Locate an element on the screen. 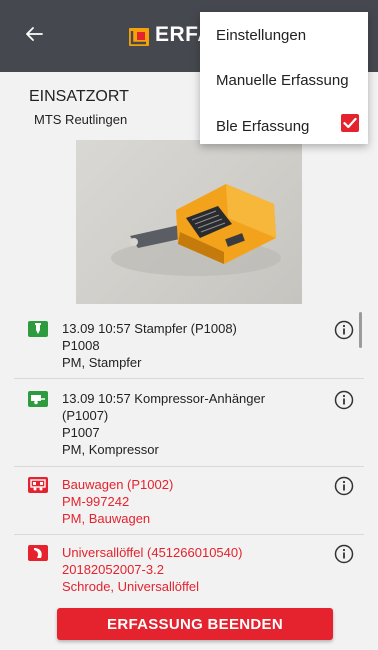 Image resolution: width=378 pixels, height=650 pixels. menu-item-einstellungen: Einstellungen is located at coordinates (261, 35).